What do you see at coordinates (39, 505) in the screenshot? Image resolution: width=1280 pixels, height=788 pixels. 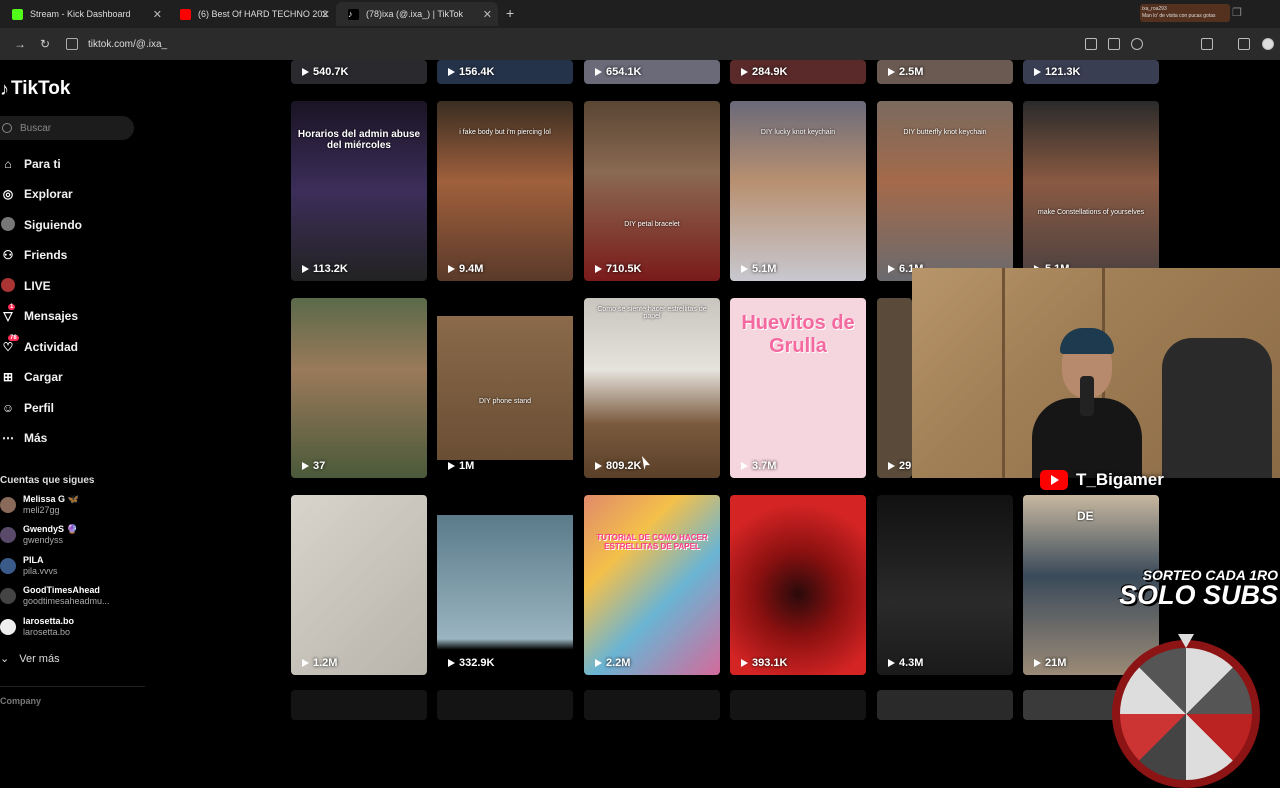 I see `following-account: Melissa G 🦋 meli27gg` at bounding box center [39, 505].